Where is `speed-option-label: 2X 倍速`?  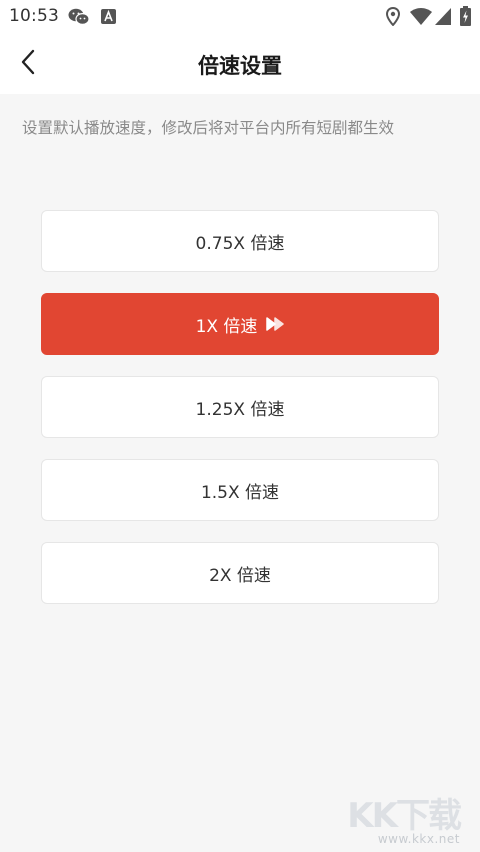
speed-option-label: 2X 倍速 is located at coordinates (240, 575).